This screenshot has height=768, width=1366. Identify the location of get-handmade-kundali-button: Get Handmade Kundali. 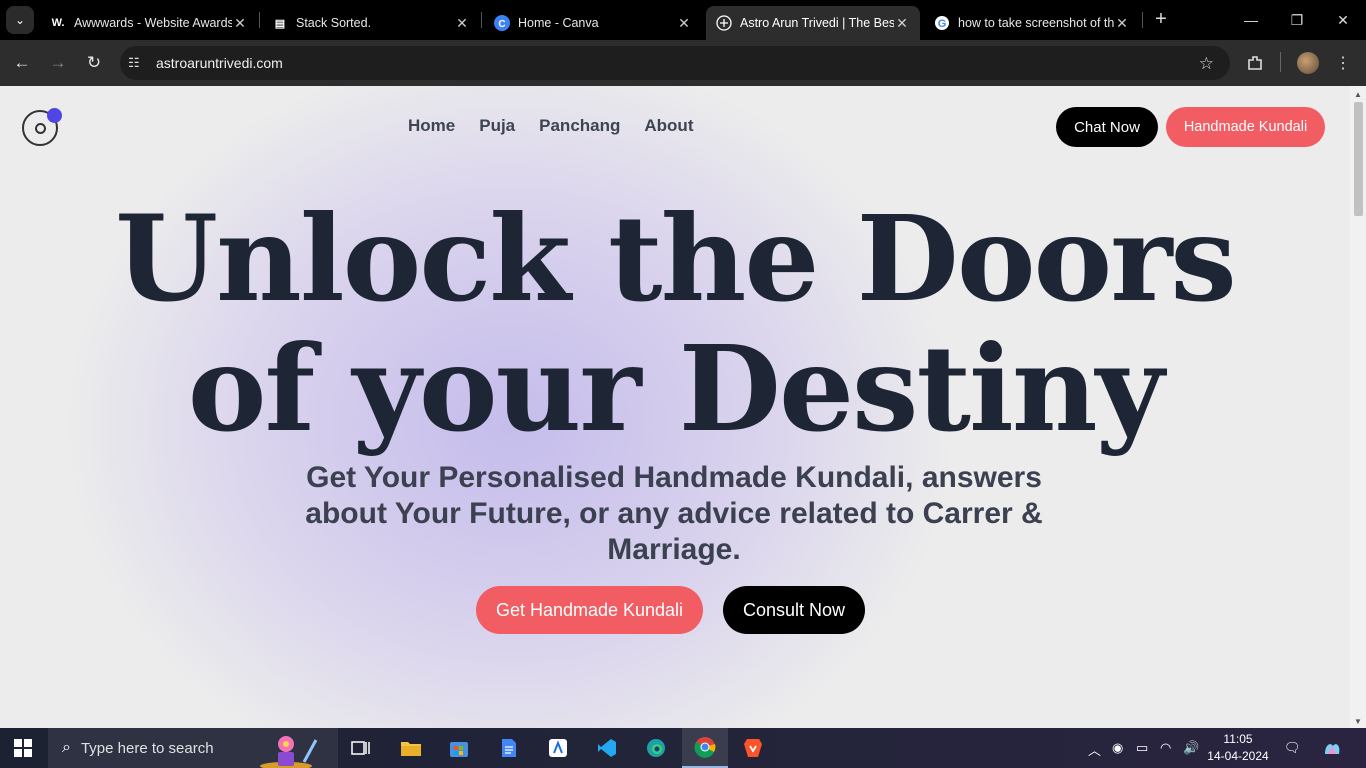
(589, 610).